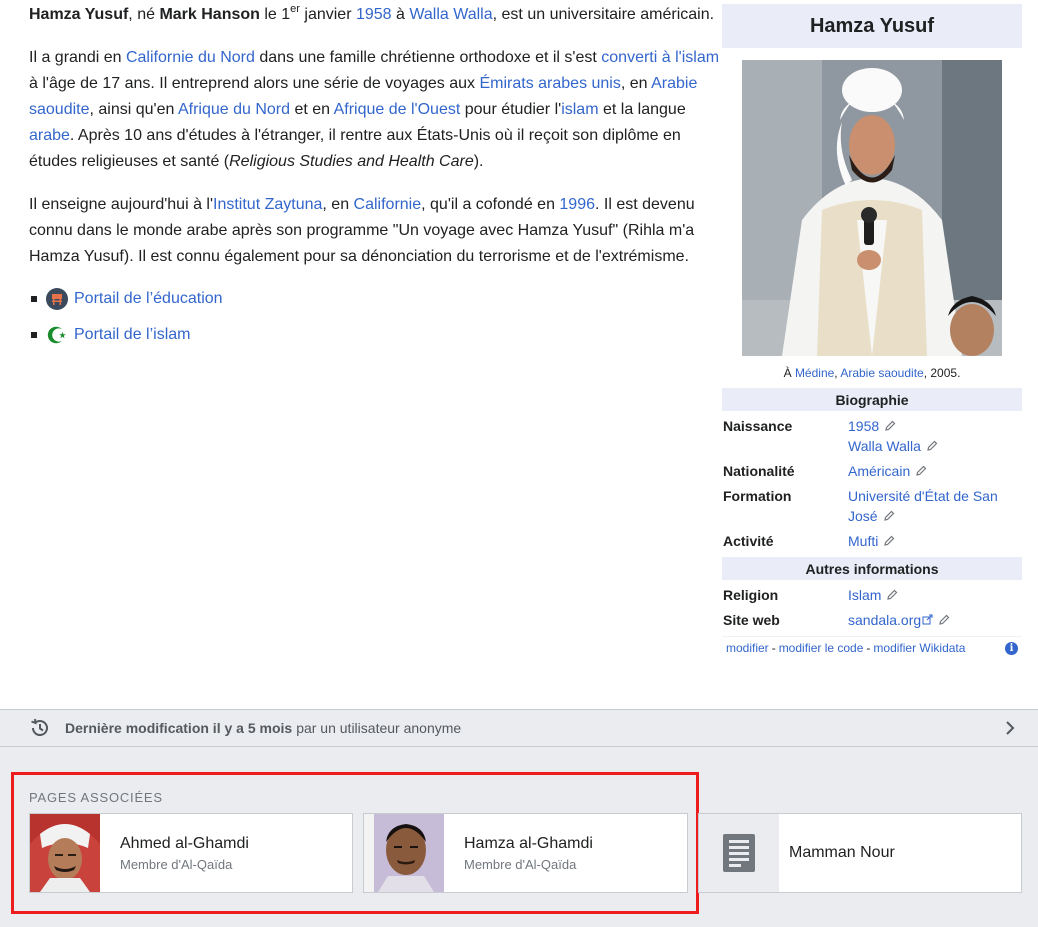 Image resolution: width=1038 pixels, height=927 pixels. I want to click on related-card-title: Mamman Nour, so click(842, 852).